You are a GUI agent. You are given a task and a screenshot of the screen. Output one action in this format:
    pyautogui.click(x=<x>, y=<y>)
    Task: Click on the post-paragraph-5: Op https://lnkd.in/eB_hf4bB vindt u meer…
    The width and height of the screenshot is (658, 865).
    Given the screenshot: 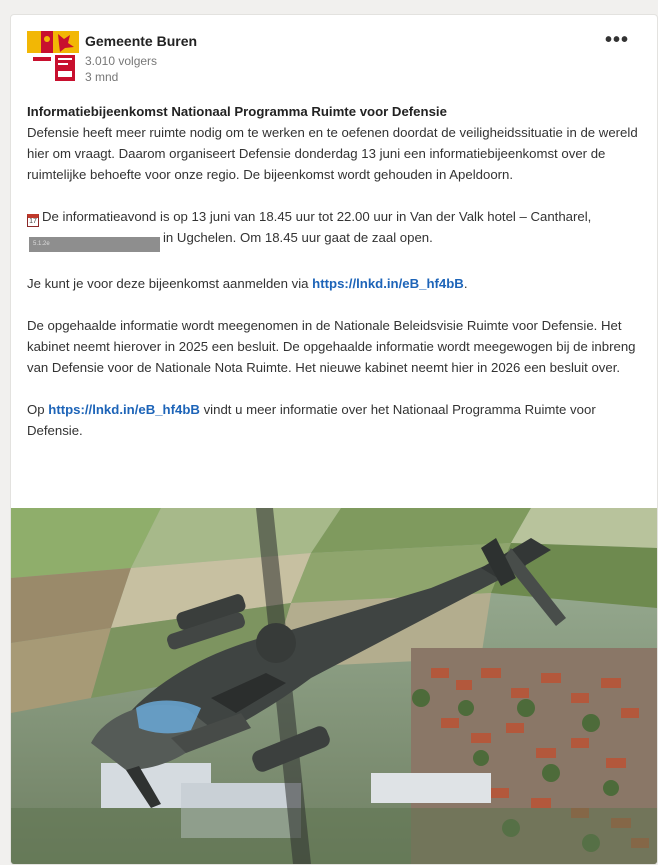 What is the action you would take?
    pyautogui.click(x=336, y=420)
    